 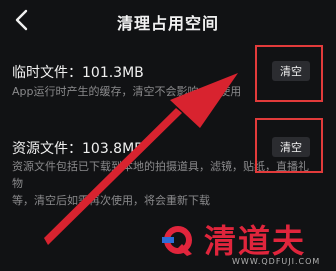 What do you see at coordinates (177, 241) in the screenshot?
I see `watermark-logo-icon` at bounding box center [177, 241].